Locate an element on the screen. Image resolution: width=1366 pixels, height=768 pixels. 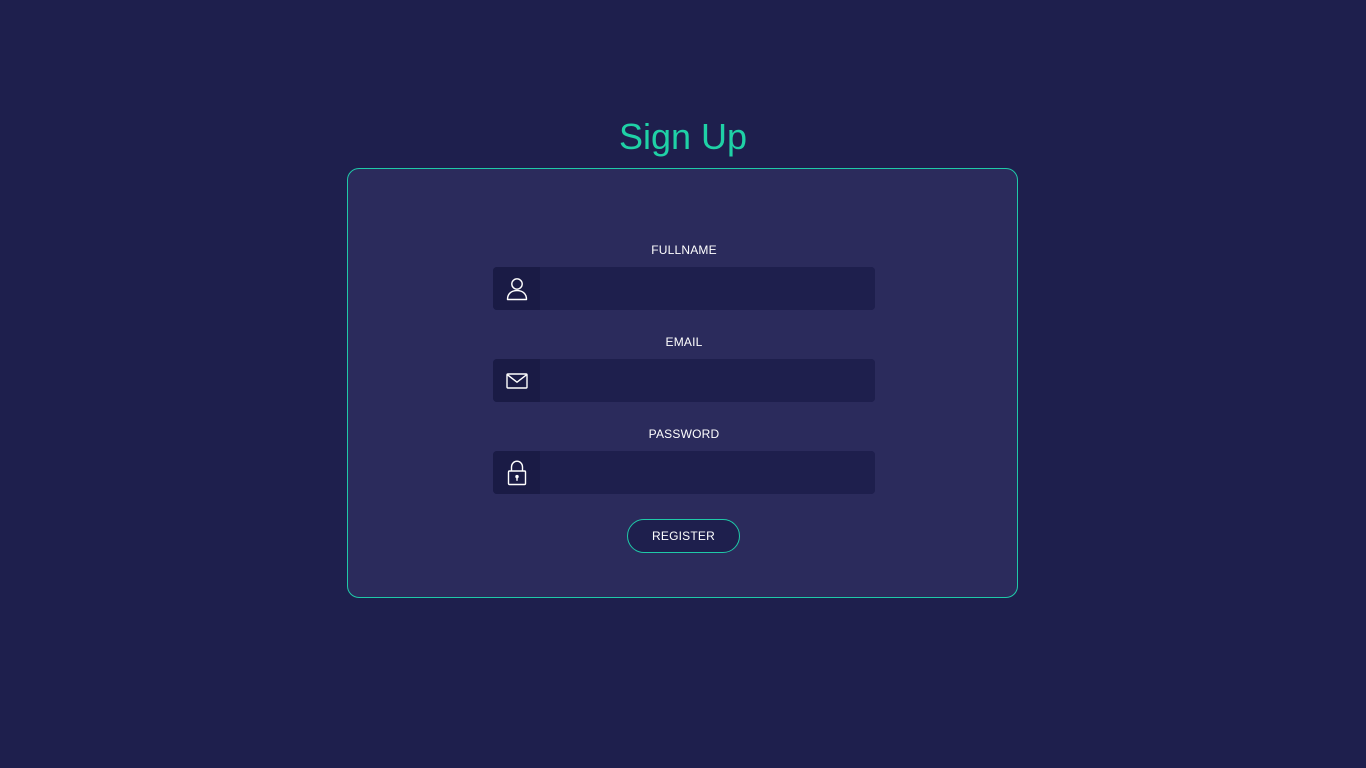
email-field: EMAIL is located at coordinates (684, 368).